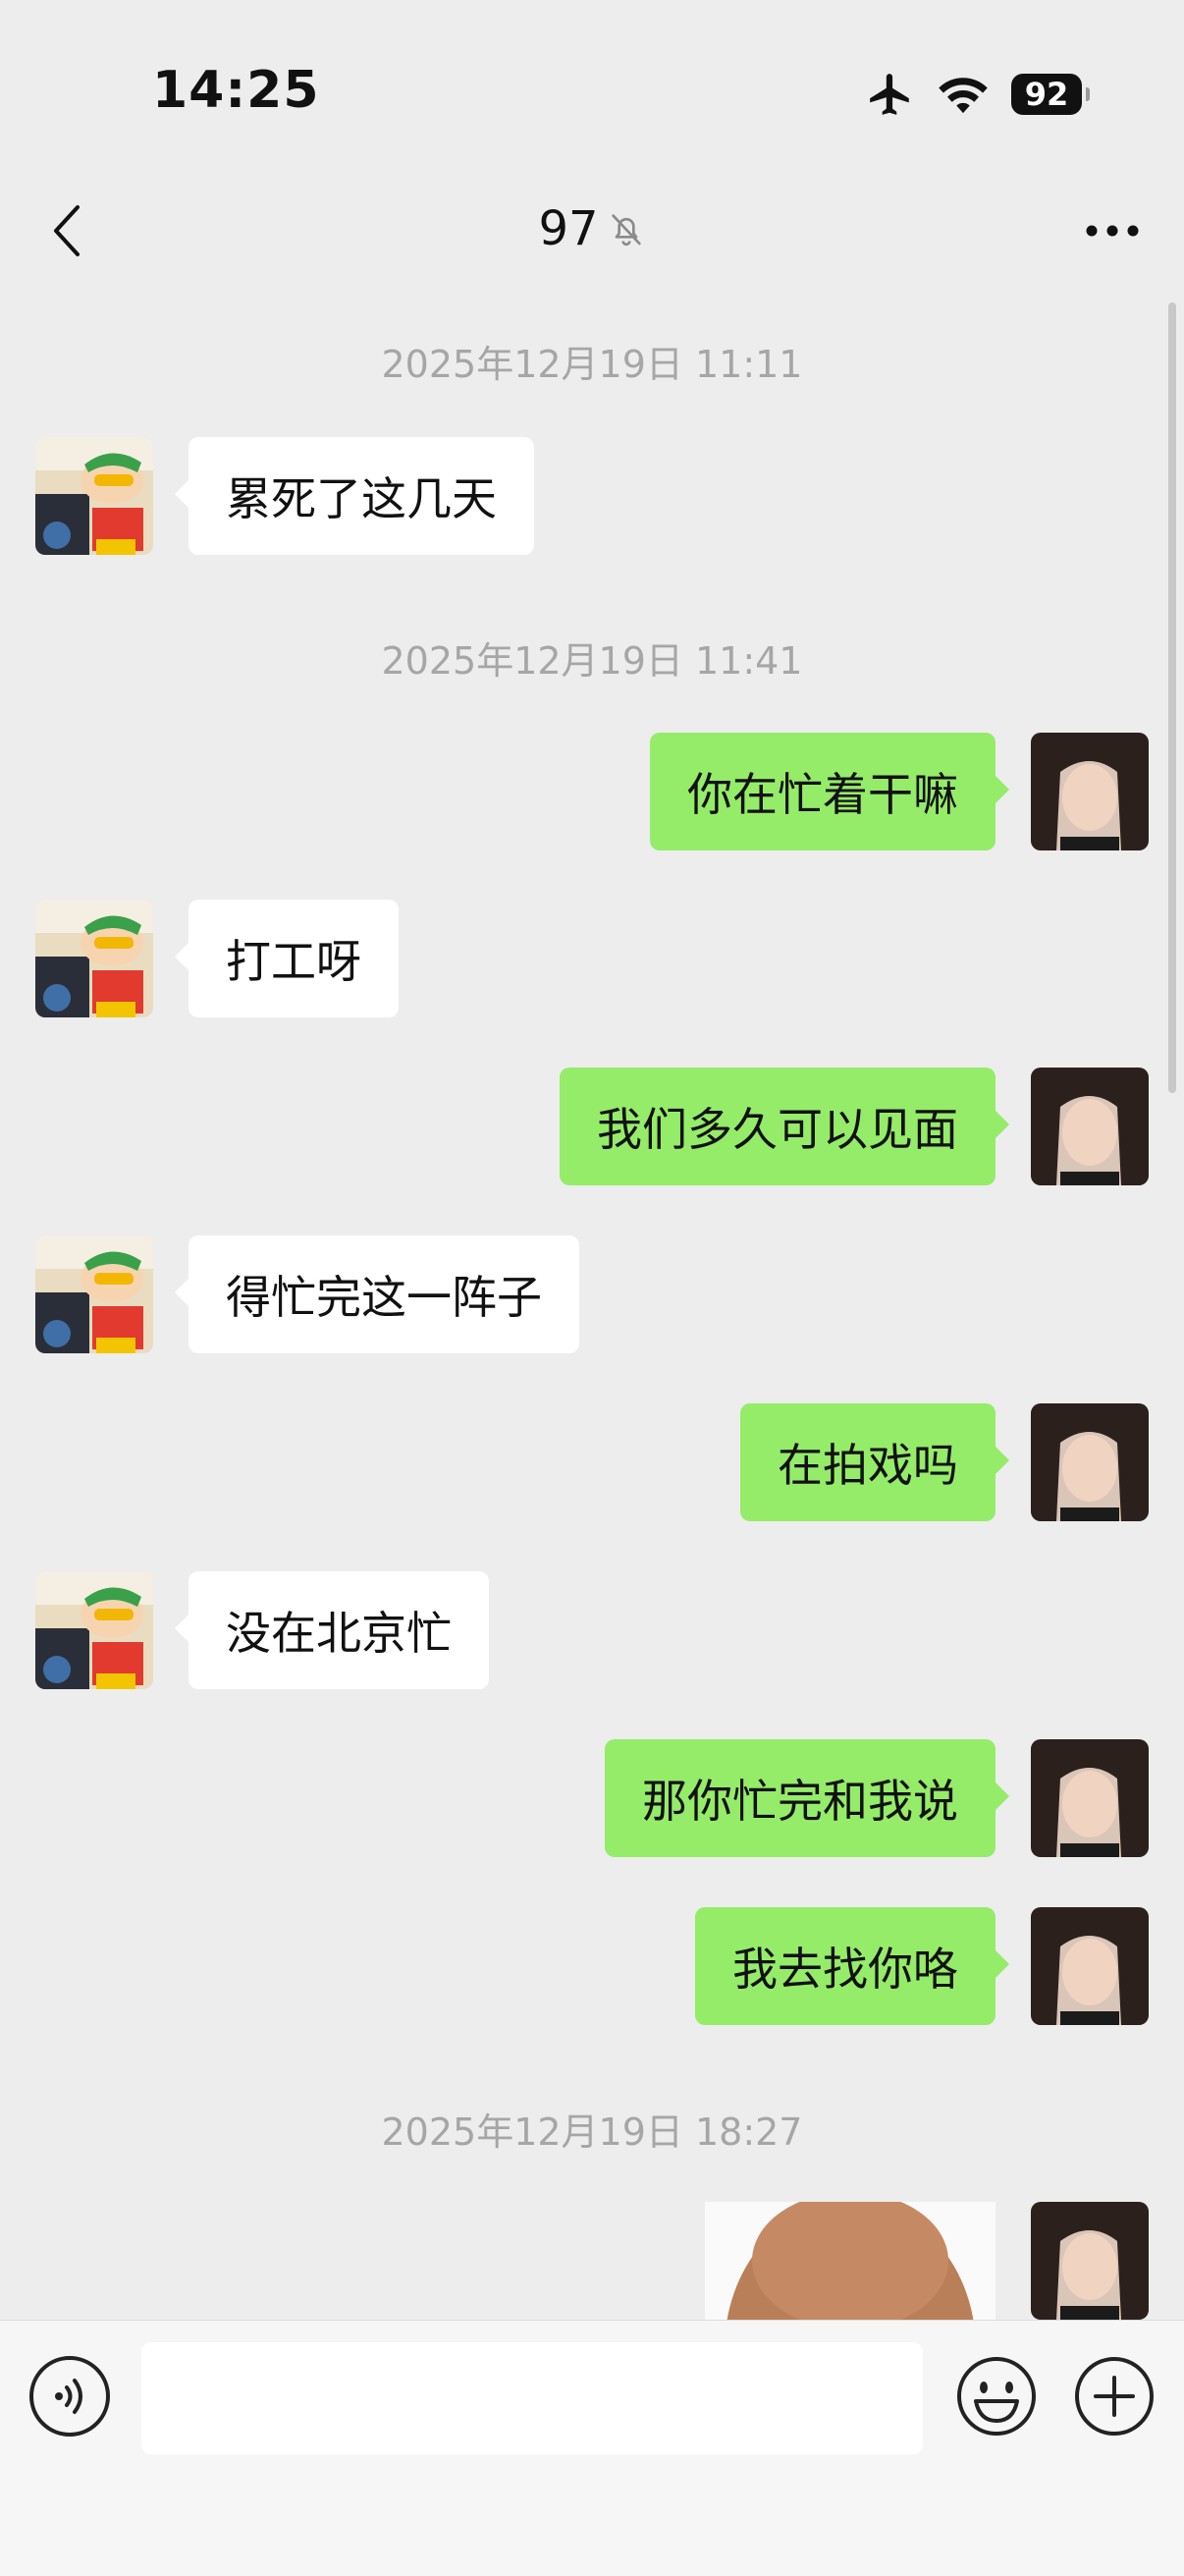 Image resolution: width=1184 pixels, height=2576 pixels. I want to click on battery-indicator: 92, so click(1051, 95).